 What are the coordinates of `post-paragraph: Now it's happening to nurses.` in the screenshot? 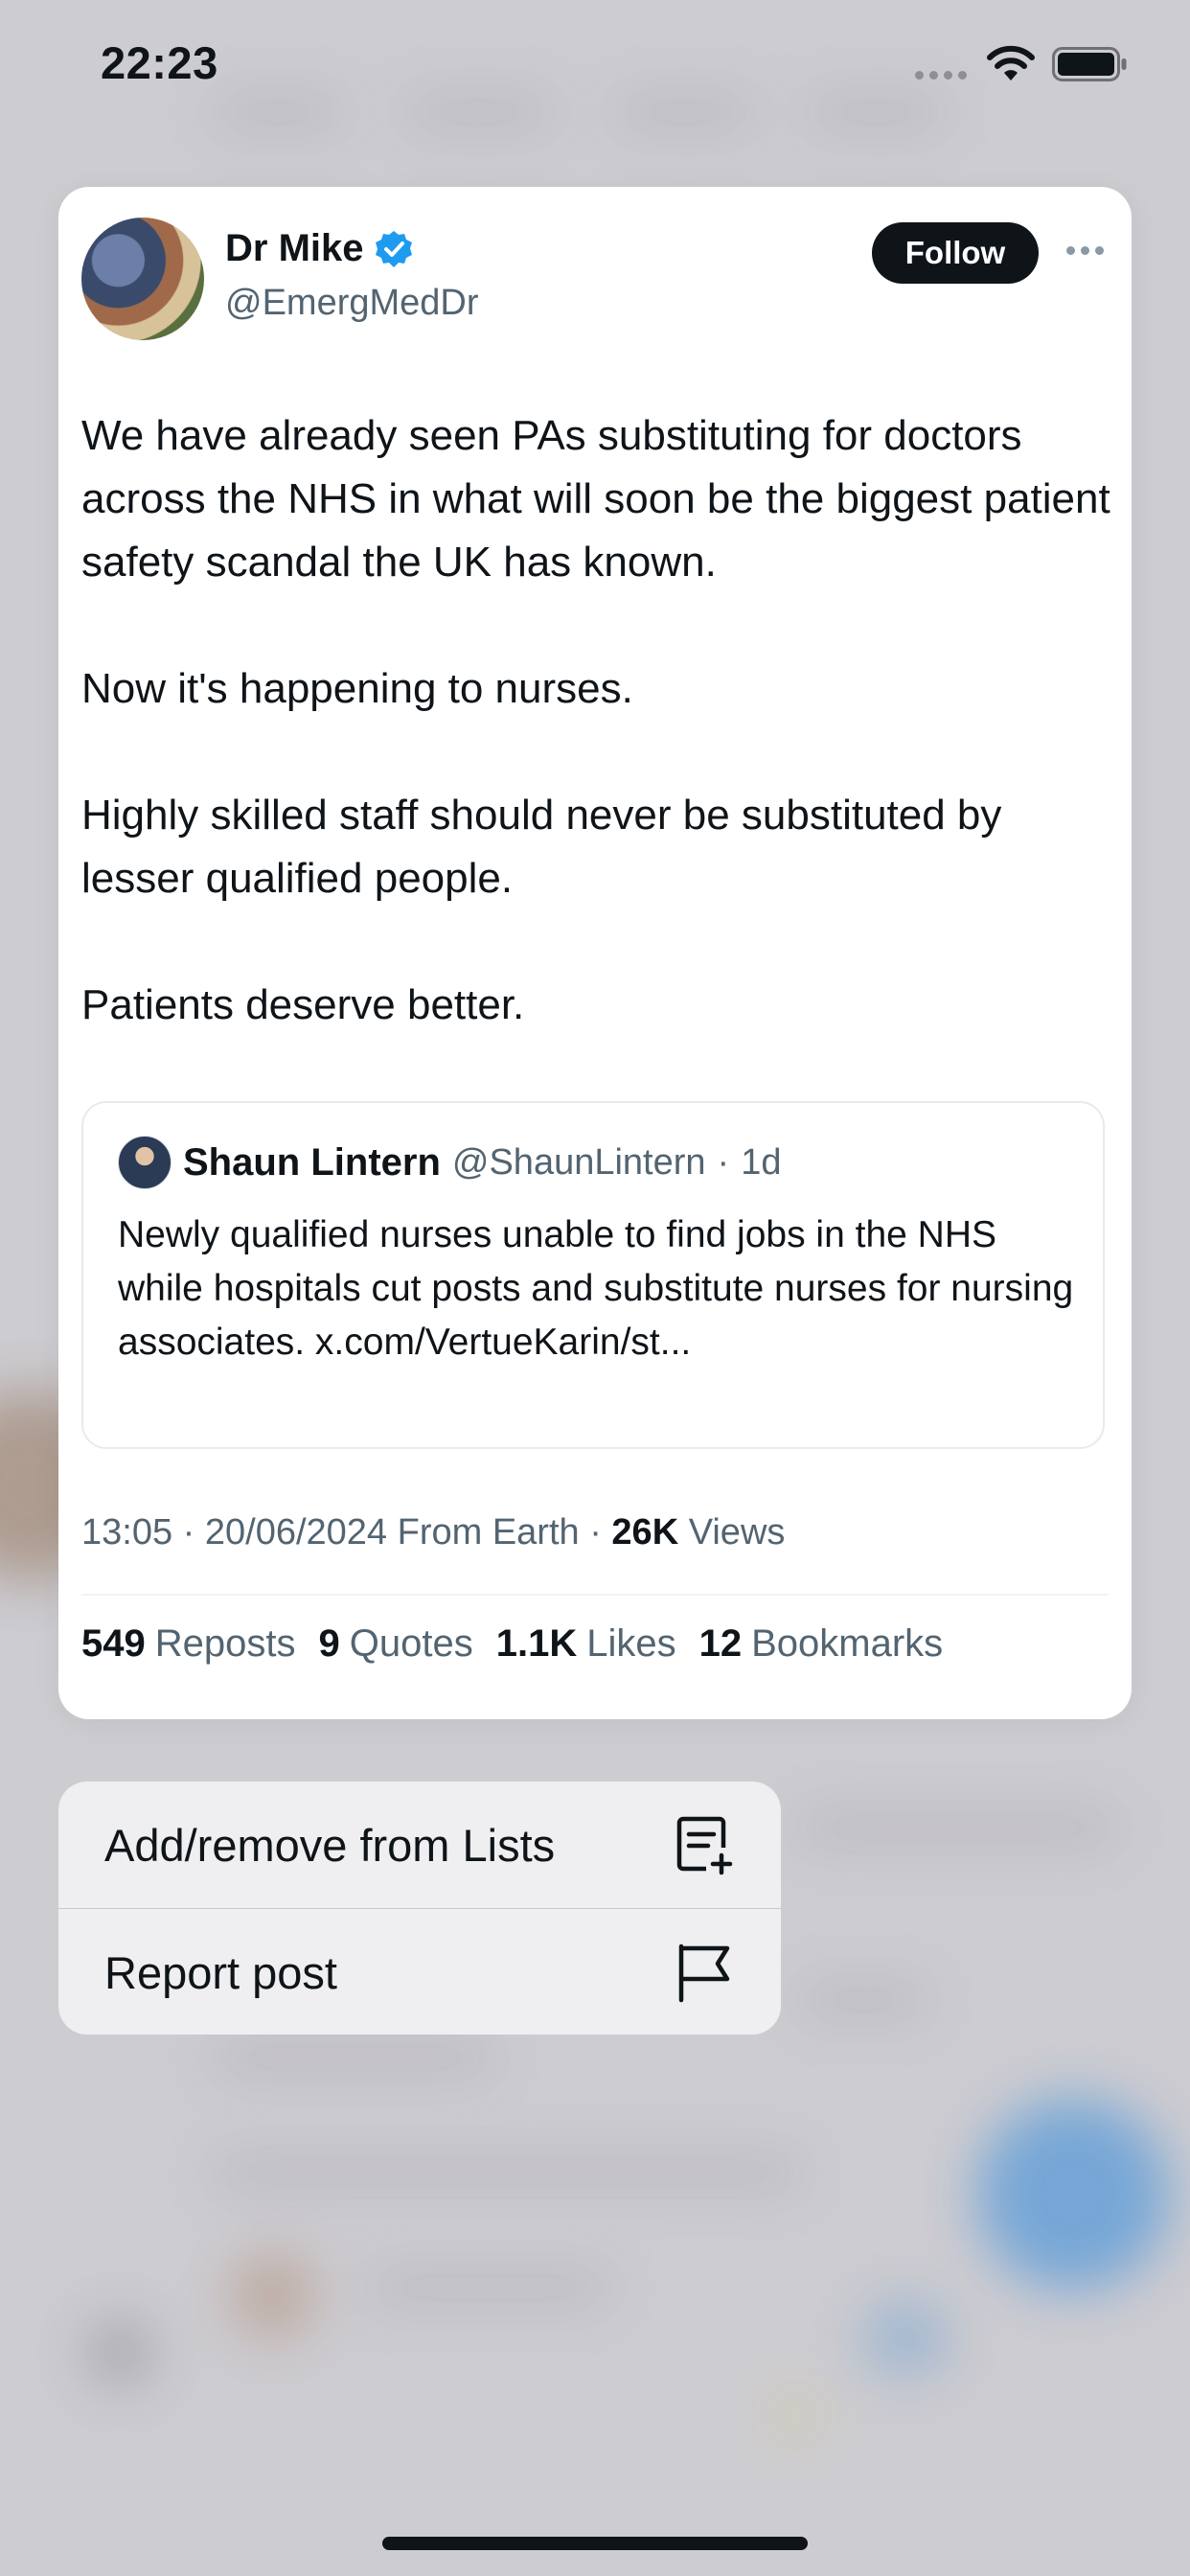 It's located at (357, 688).